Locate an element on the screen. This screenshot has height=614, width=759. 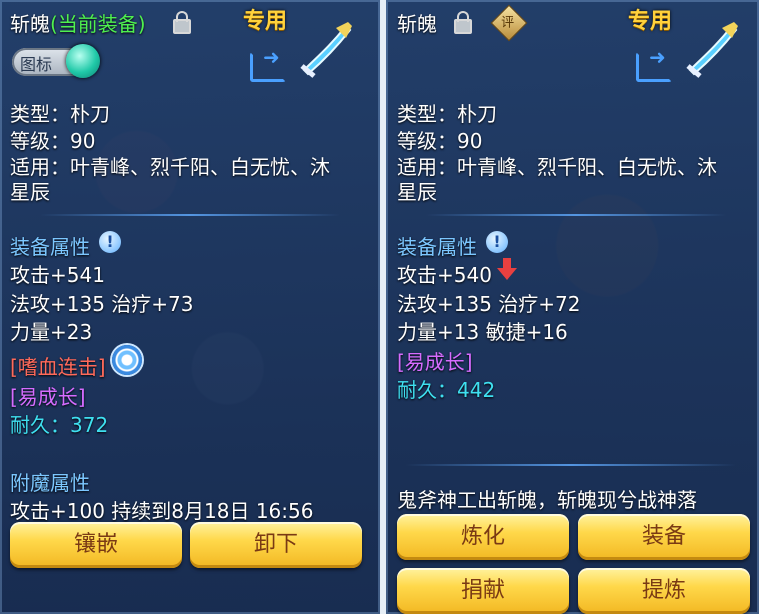
donate-button: 捐献 is located at coordinates (483, 591).